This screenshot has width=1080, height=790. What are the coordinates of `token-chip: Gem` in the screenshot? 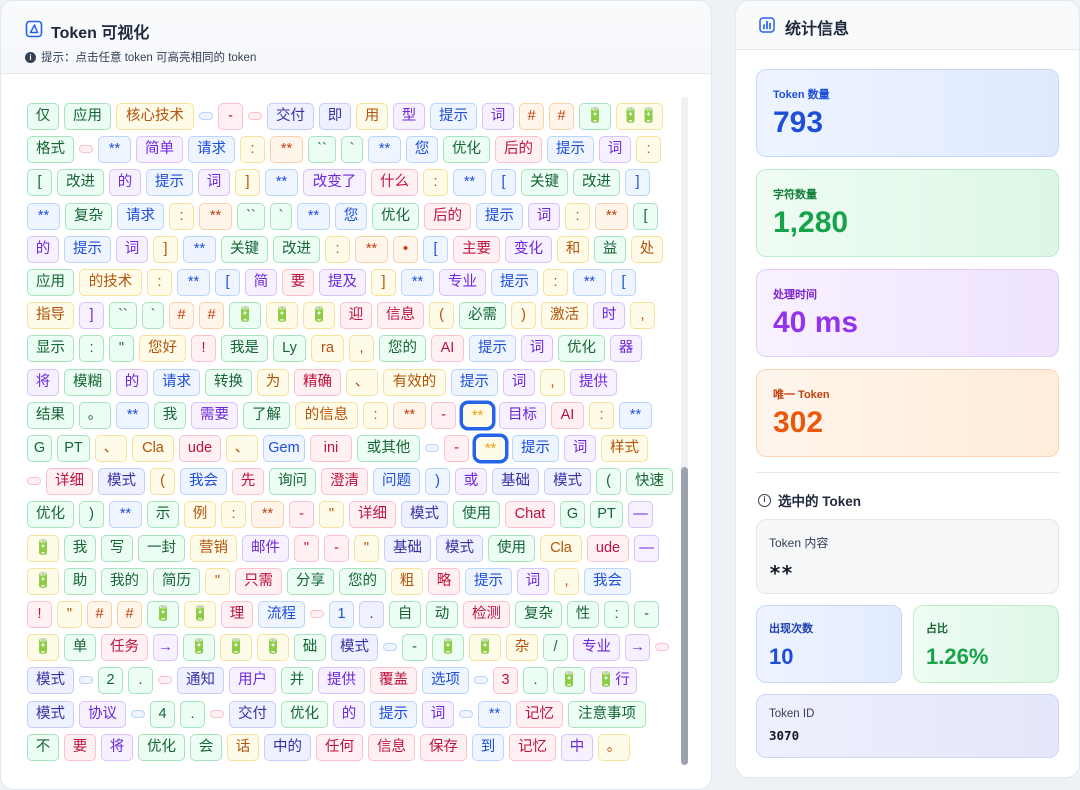 It's located at (284, 448).